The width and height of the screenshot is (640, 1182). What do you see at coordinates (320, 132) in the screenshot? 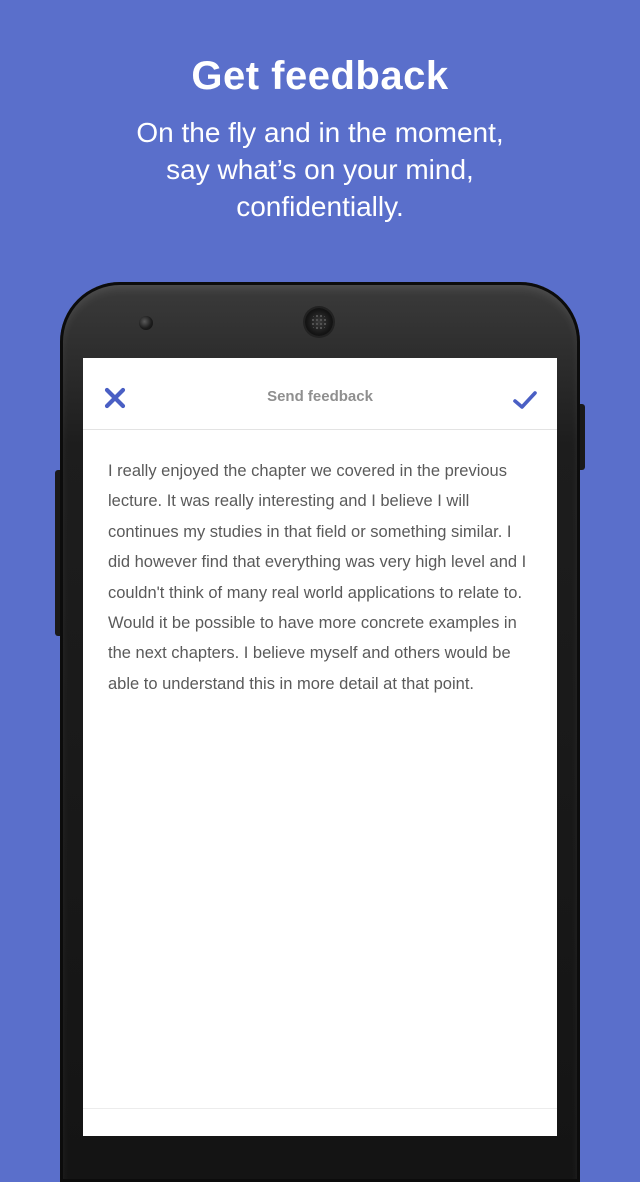
I see `hero-subtitle-line: On the fly and in the moment,` at bounding box center [320, 132].